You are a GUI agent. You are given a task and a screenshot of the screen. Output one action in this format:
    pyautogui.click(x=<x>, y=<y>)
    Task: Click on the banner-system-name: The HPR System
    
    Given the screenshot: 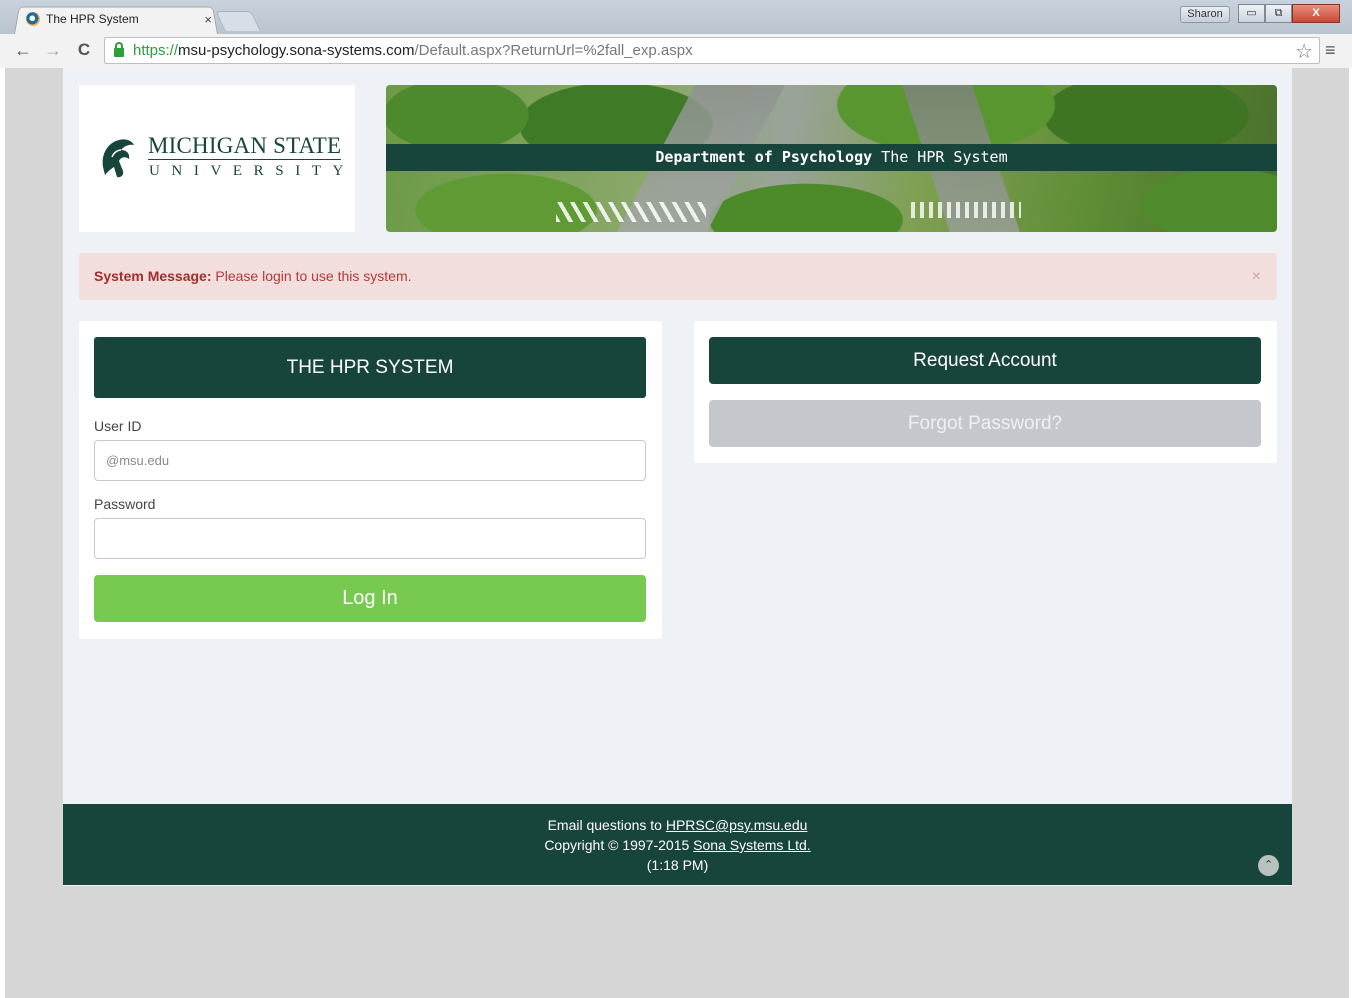 What is the action you would take?
    pyautogui.click(x=944, y=157)
    